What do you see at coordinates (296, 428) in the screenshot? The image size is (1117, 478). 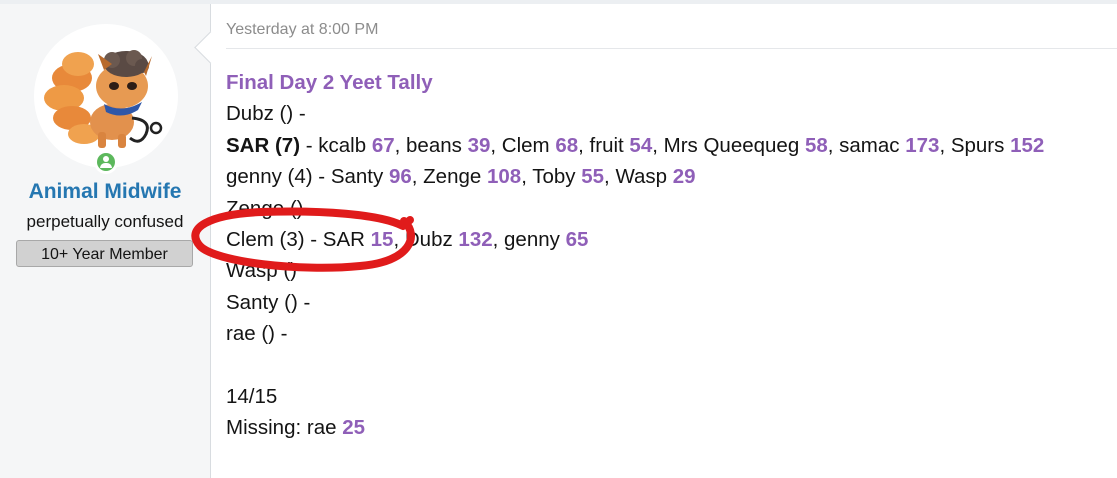 I see `tally-missing: Missing: rae 25` at bounding box center [296, 428].